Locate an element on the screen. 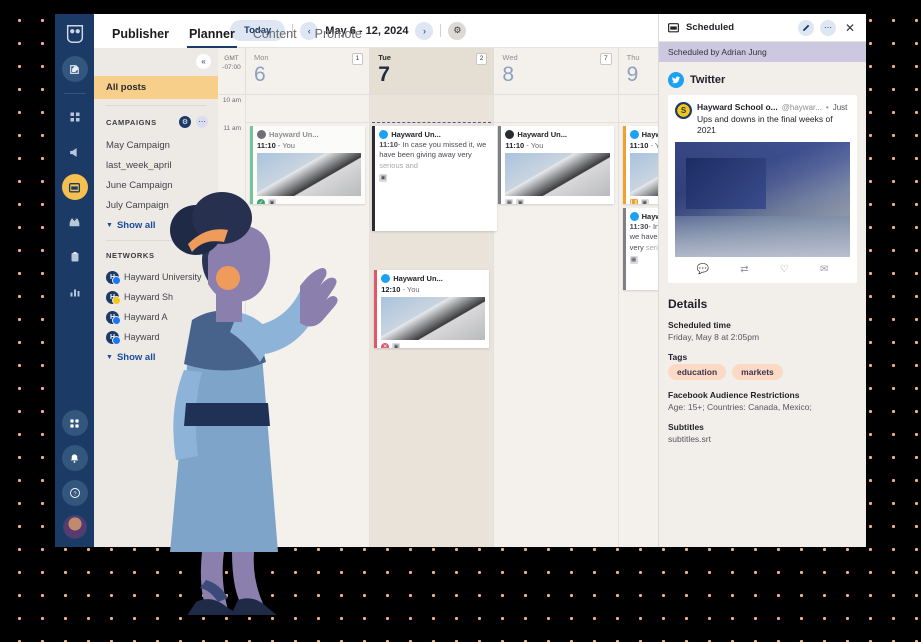 This screenshot has height=642, width=921. day-post-count: 1 is located at coordinates (357, 59).